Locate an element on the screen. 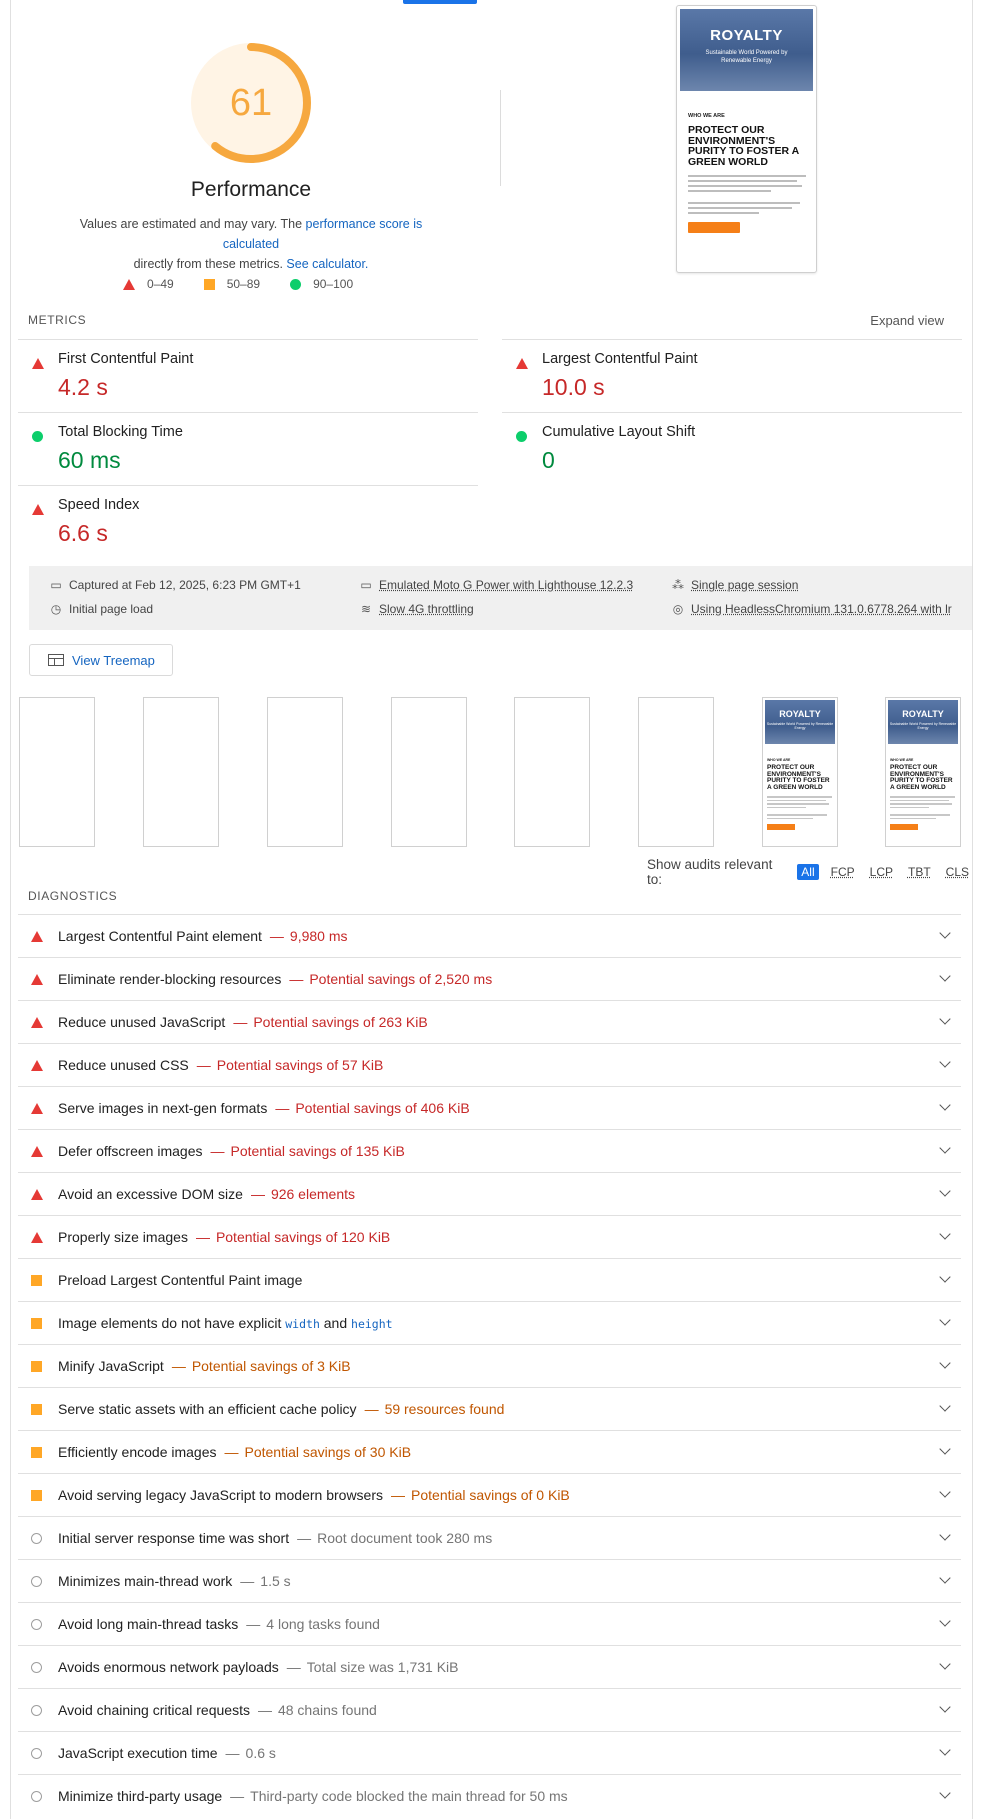  audit-display-value: Potential savings of 0 KiB is located at coordinates (490, 1495).